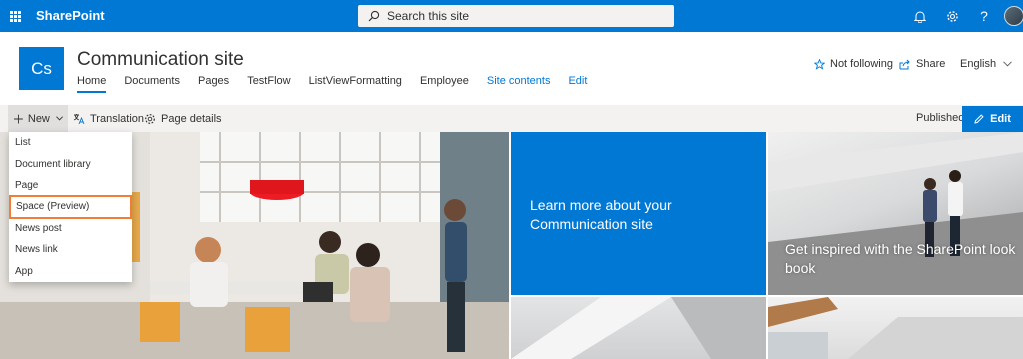 Image resolution: width=1023 pixels, height=359 pixels. I want to click on language-label: English, so click(978, 64).